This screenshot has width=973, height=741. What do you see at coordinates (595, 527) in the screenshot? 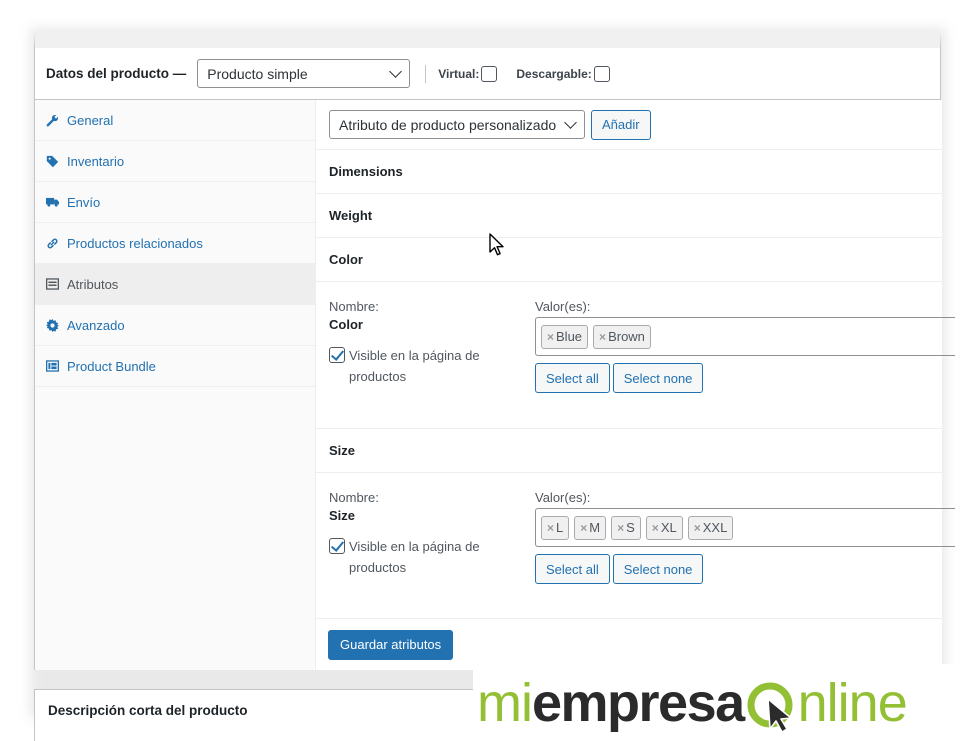
I see `chip-label: M` at bounding box center [595, 527].